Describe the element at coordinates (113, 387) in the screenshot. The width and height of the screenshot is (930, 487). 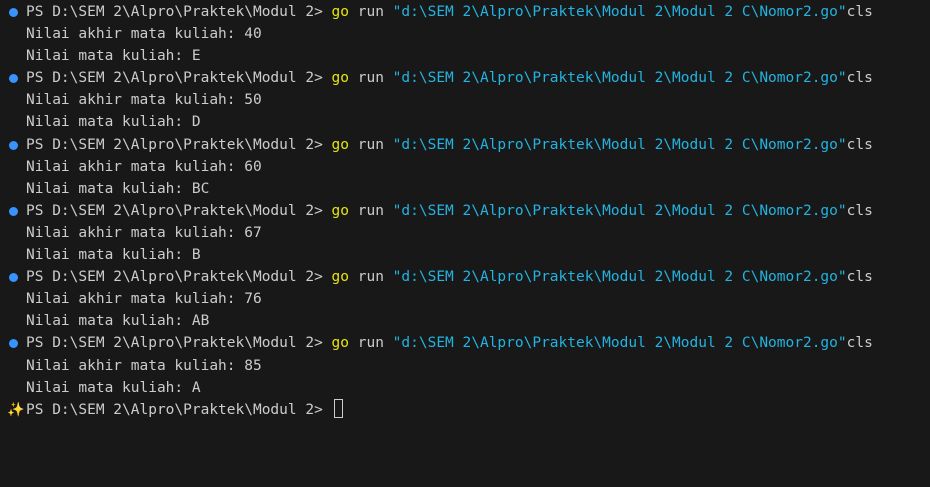
I see `output-grade: Nilai mata kuliah: A` at that location.